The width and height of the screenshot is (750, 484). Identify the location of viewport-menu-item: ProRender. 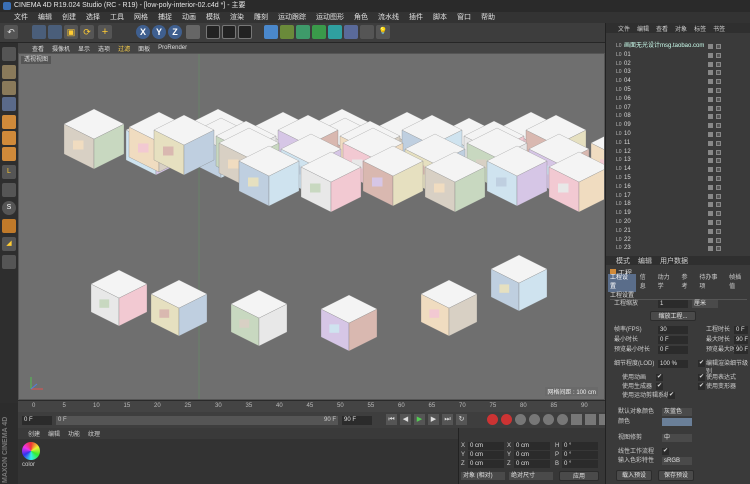
(172, 48).